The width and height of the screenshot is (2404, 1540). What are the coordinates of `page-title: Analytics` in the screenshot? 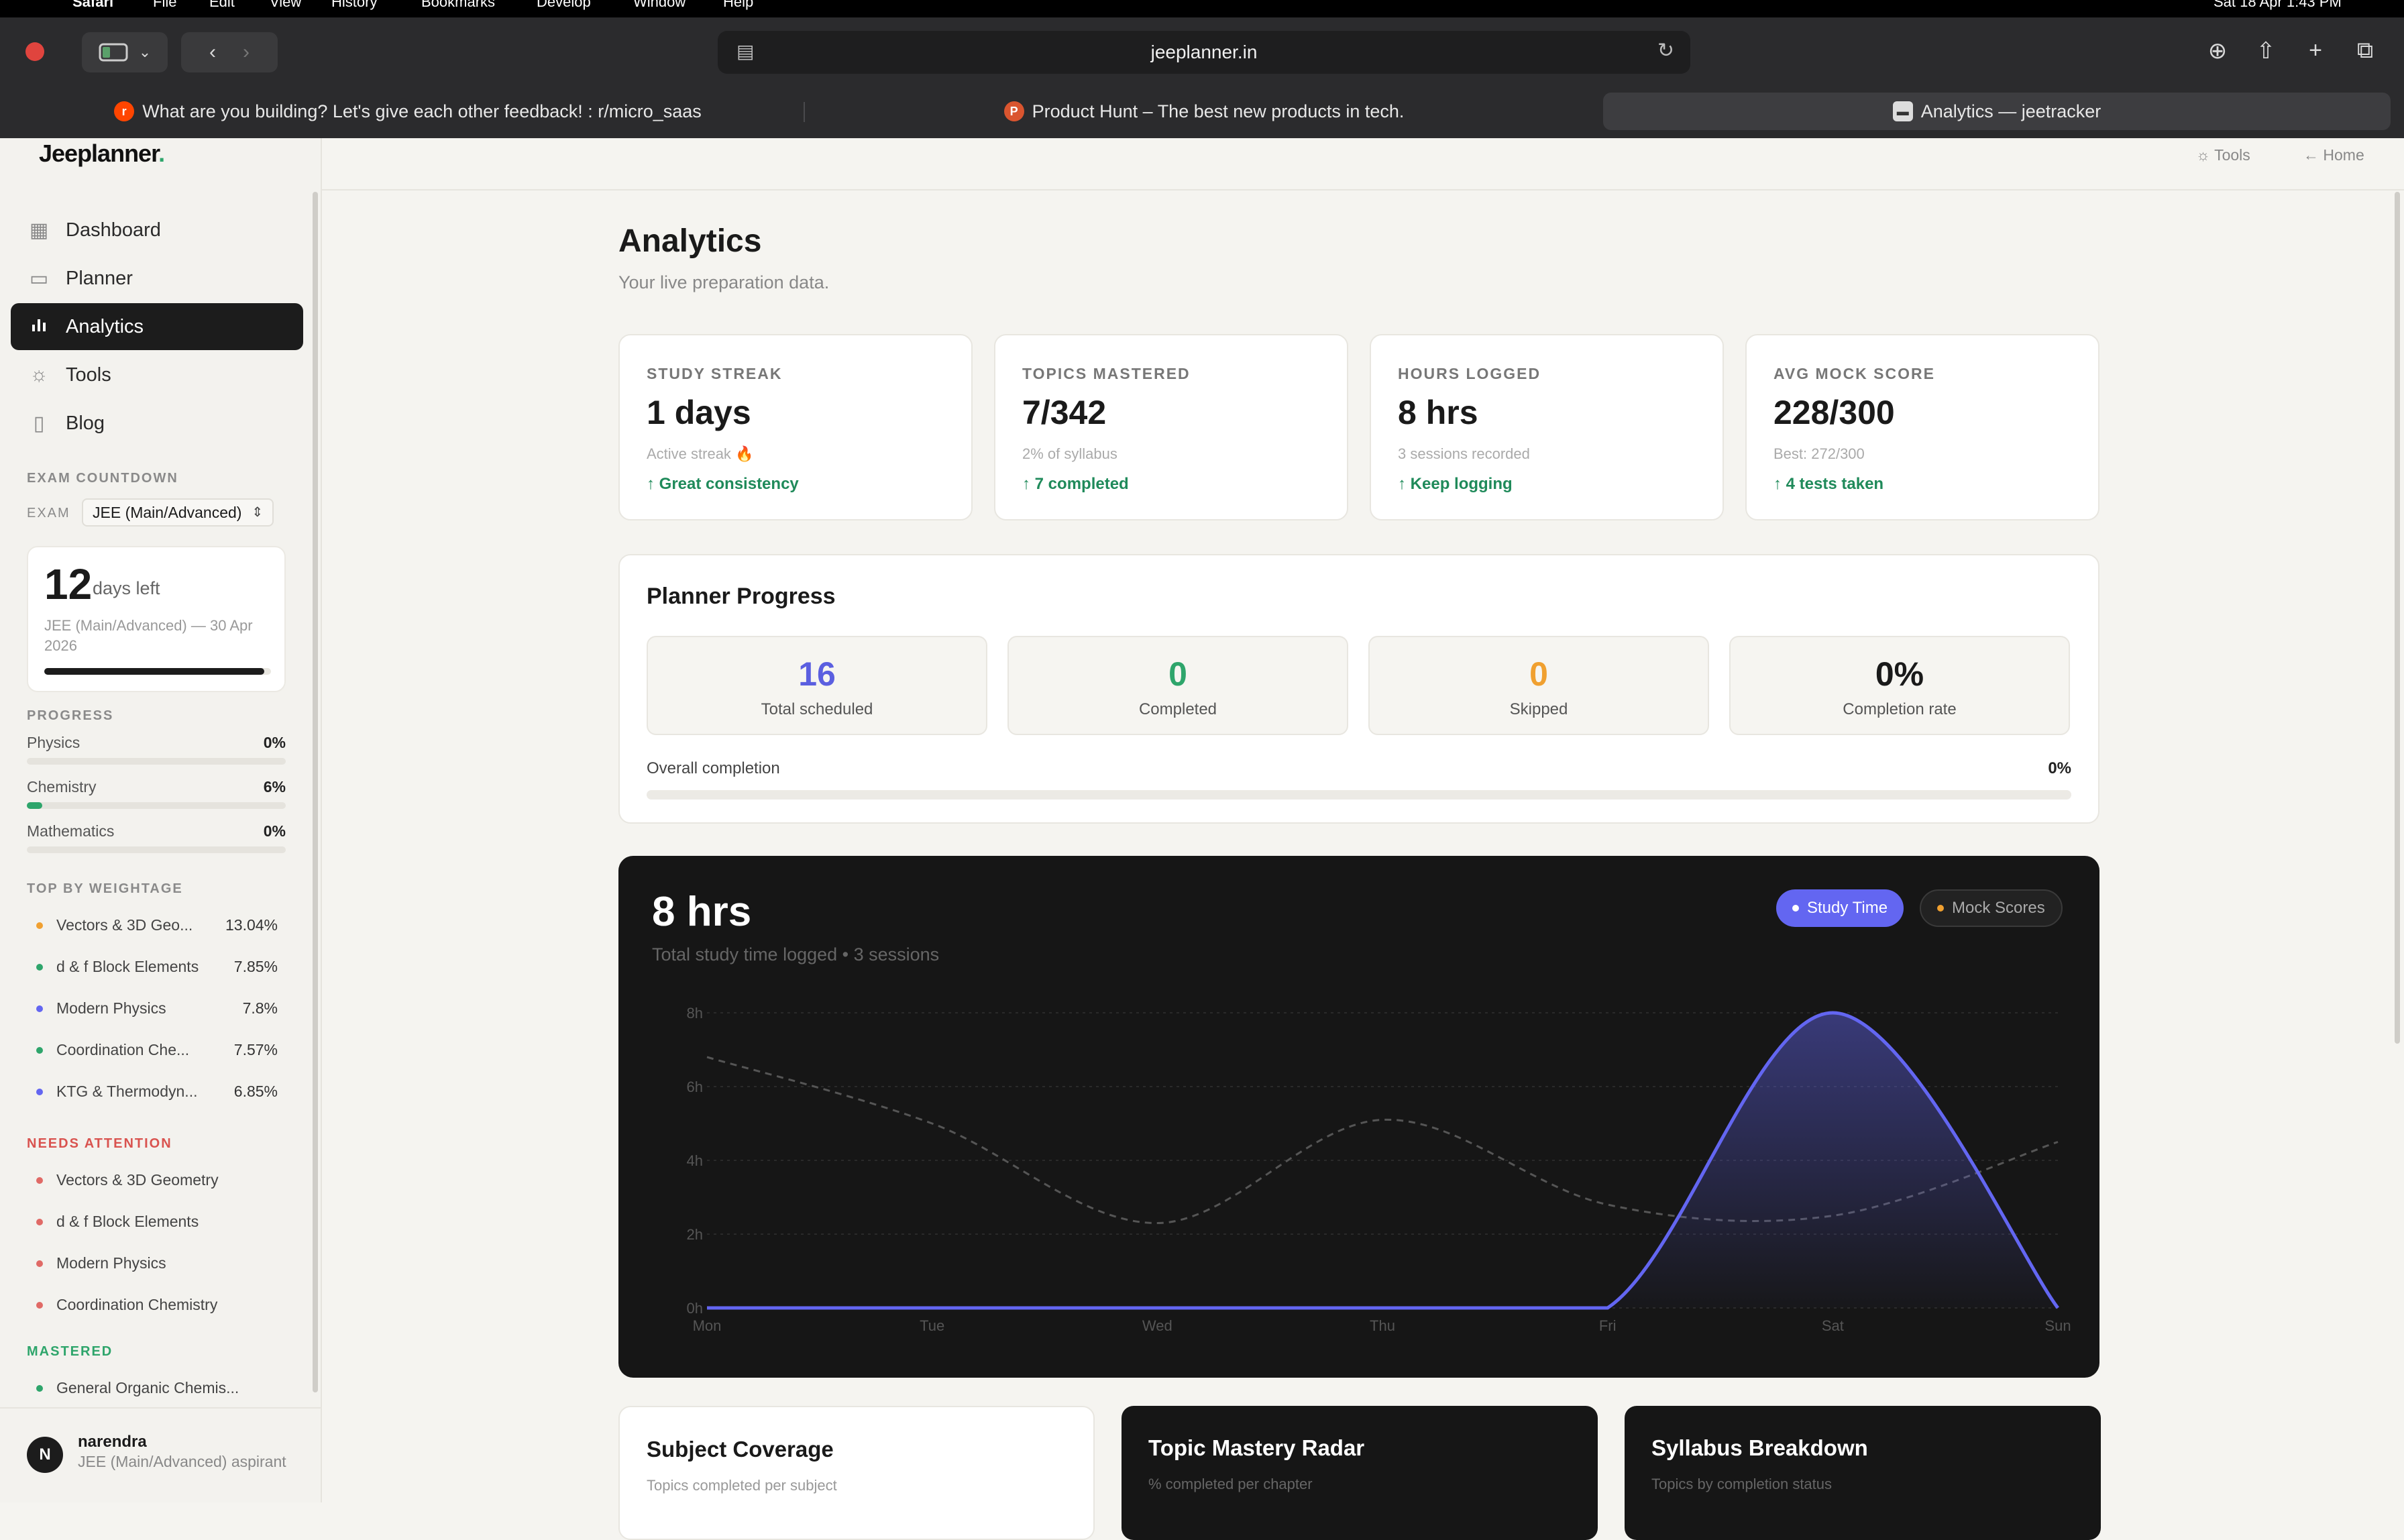 It's located at (690, 241).